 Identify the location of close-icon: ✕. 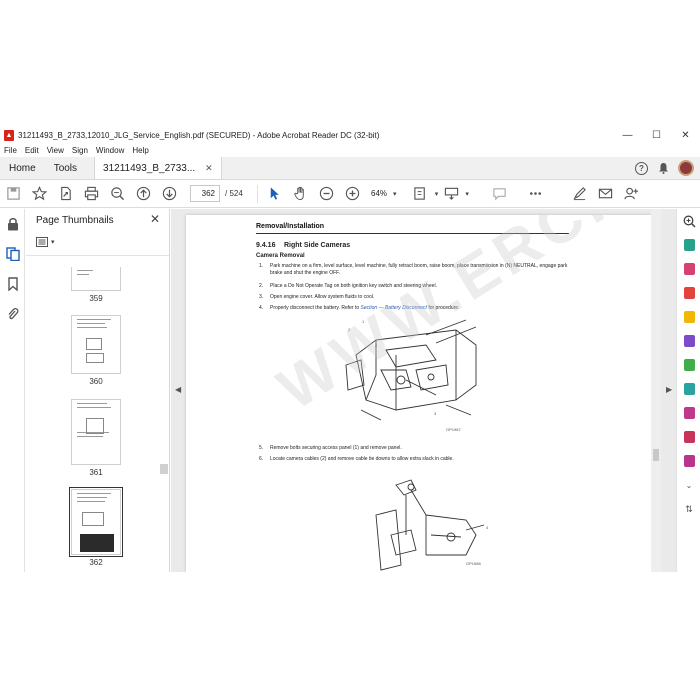
(155, 219).